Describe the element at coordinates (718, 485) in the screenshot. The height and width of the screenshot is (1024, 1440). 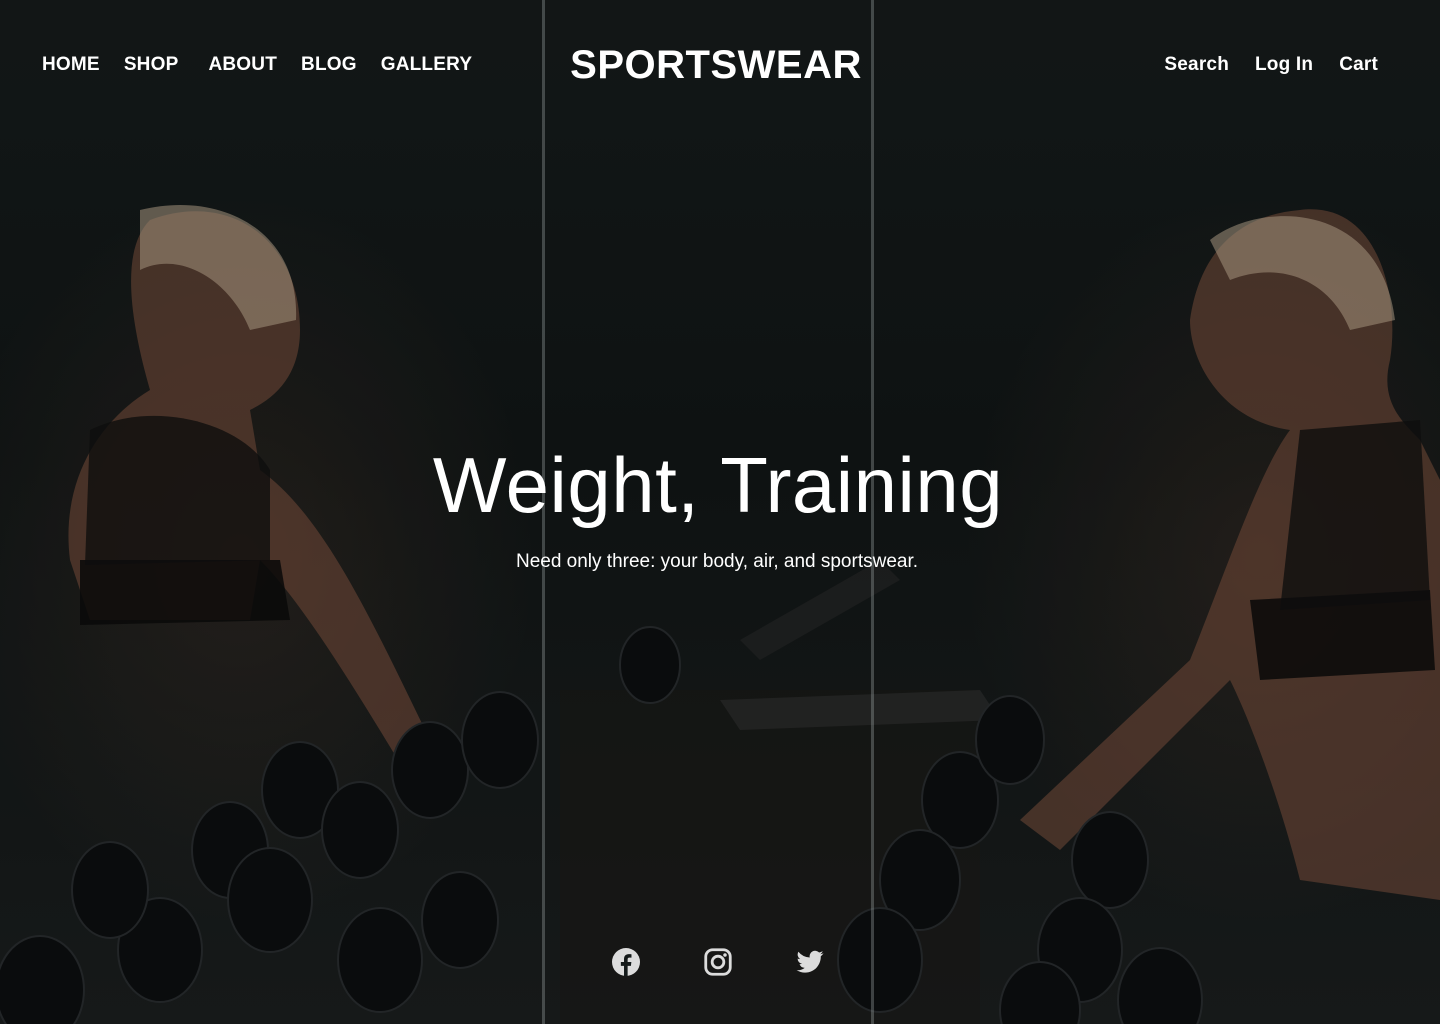
I see `hero-headline: Weight, Training` at that location.